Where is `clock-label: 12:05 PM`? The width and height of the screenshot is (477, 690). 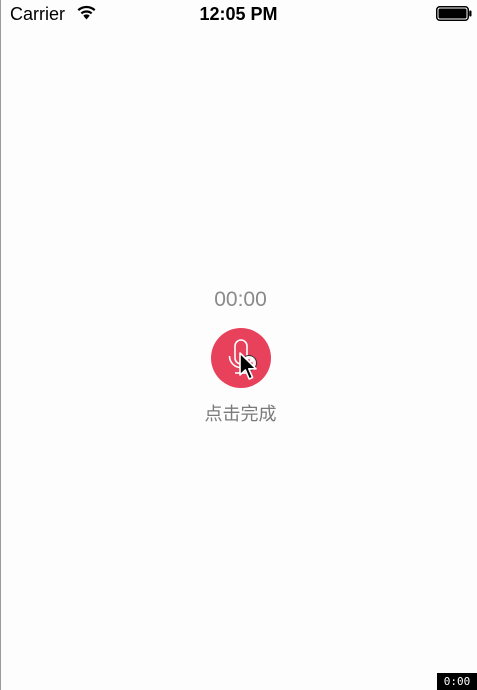
clock-label: 12:05 PM is located at coordinates (238, 14).